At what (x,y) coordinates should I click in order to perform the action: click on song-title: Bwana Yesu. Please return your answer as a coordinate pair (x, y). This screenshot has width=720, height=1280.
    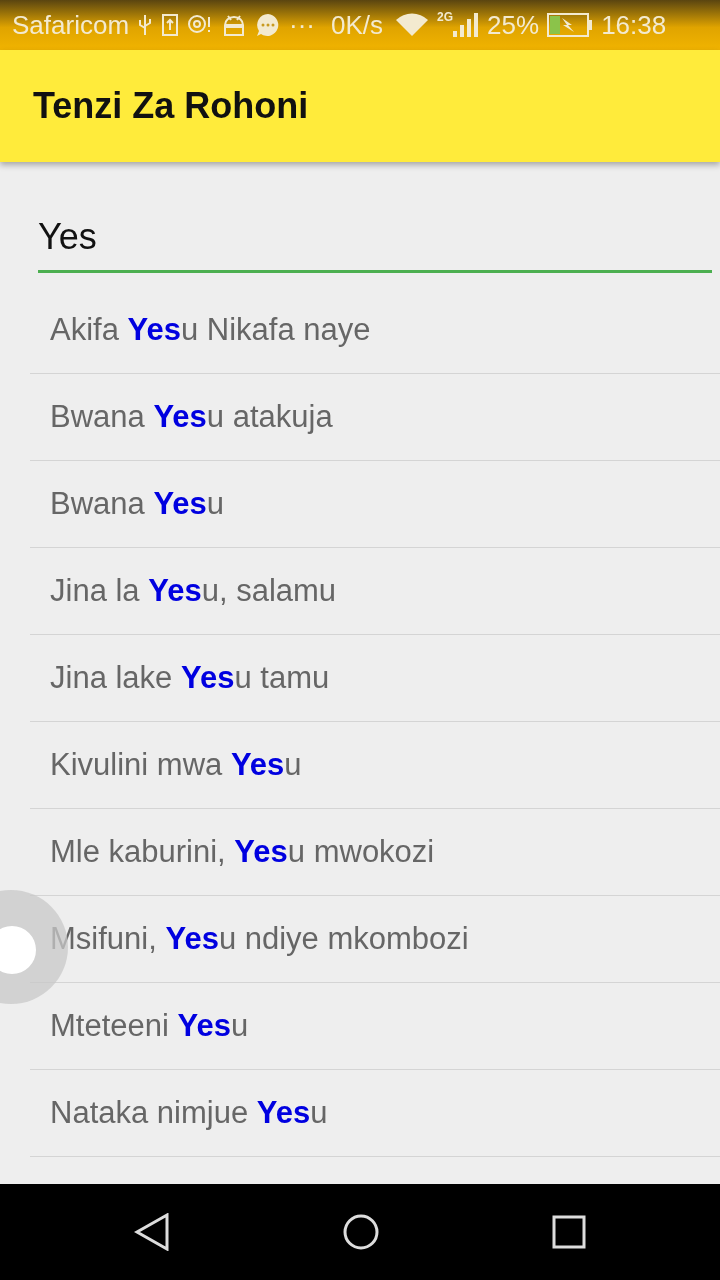
    Looking at the image, I should click on (137, 503).